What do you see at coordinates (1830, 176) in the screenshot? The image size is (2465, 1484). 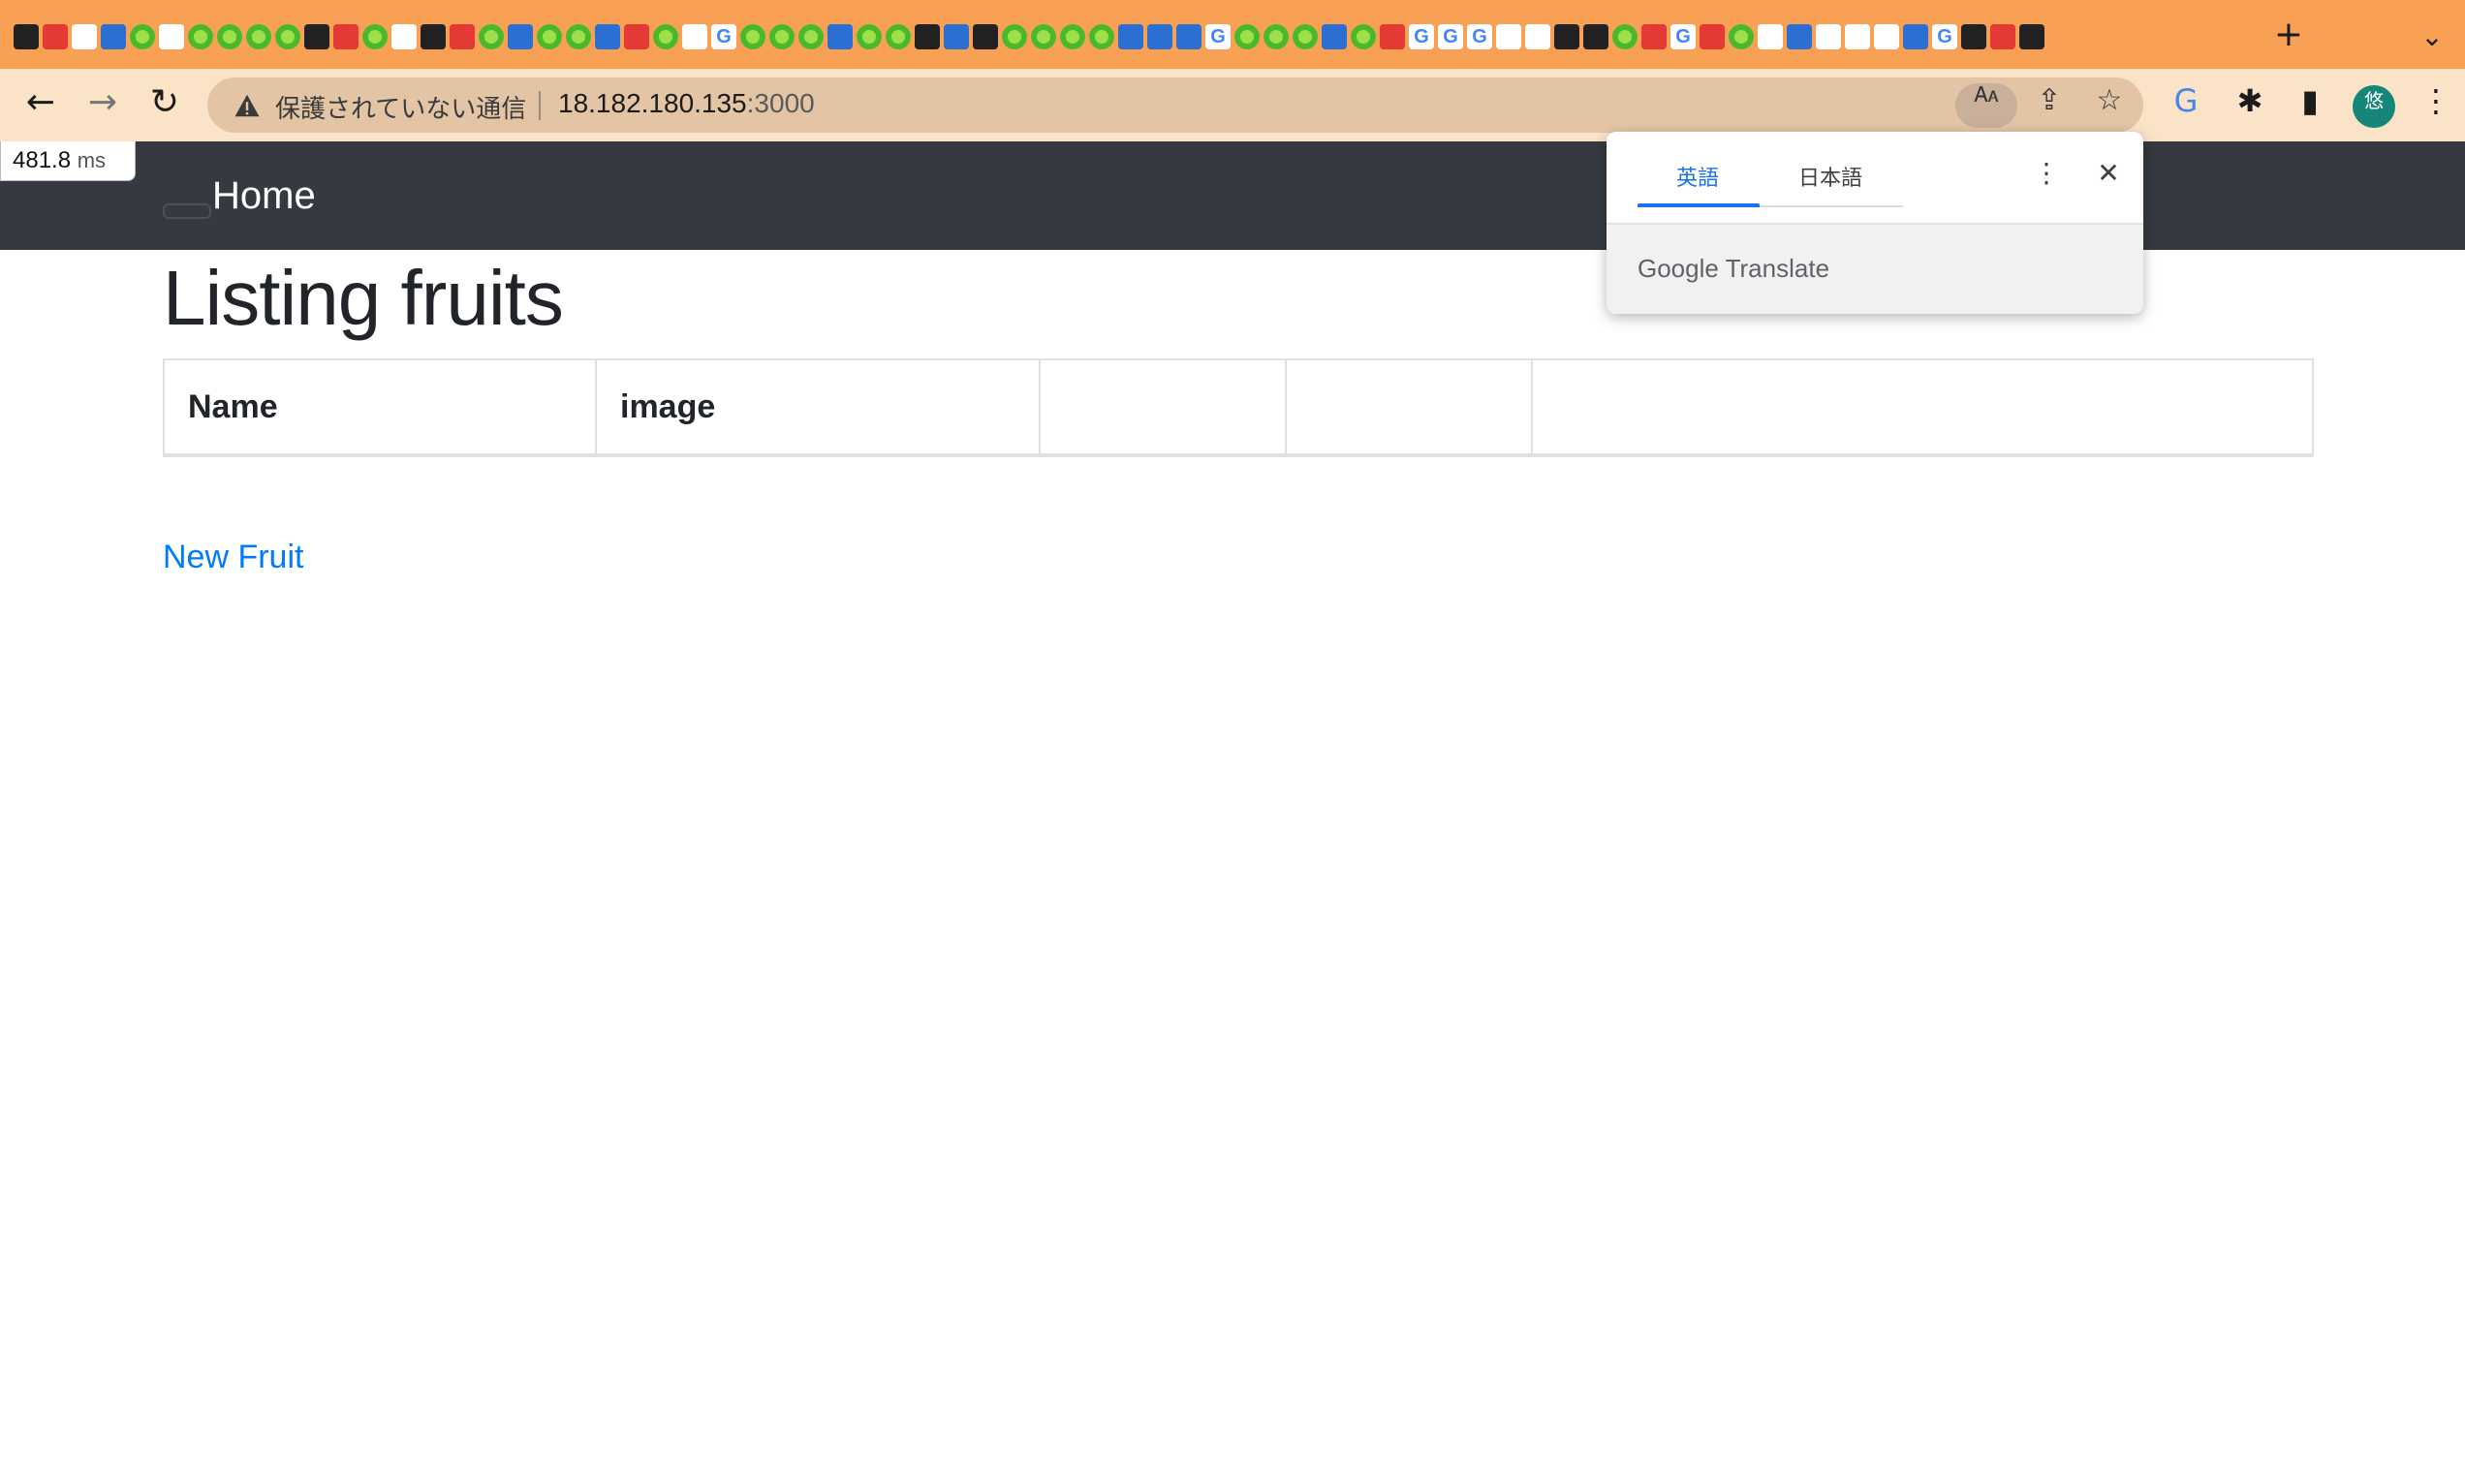 I see `tab-target-language: 日本語` at bounding box center [1830, 176].